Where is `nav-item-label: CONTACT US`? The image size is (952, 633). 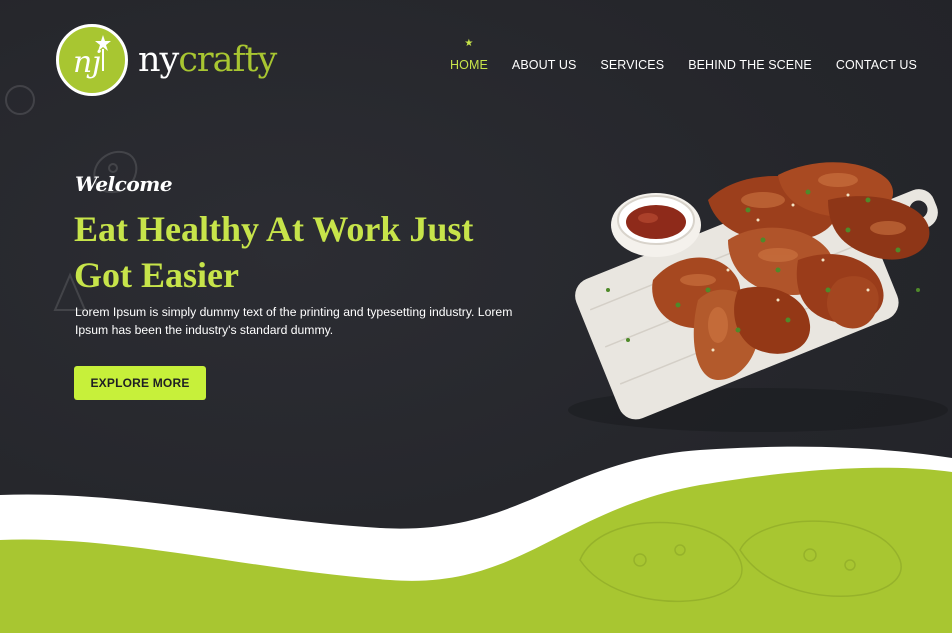
nav-item-label: CONTACT US is located at coordinates (876, 65).